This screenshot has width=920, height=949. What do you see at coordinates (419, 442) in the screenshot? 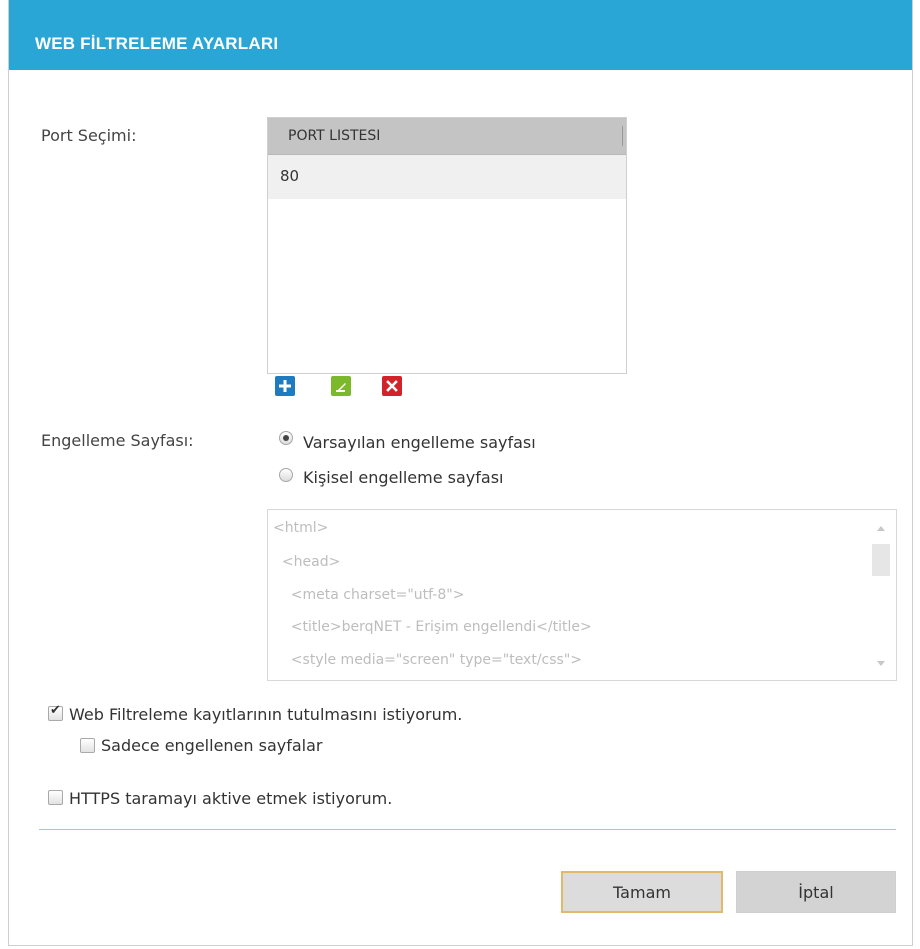
I see `default-block-page-label: Varsayılan engelleme sayfası` at bounding box center [419, 442].